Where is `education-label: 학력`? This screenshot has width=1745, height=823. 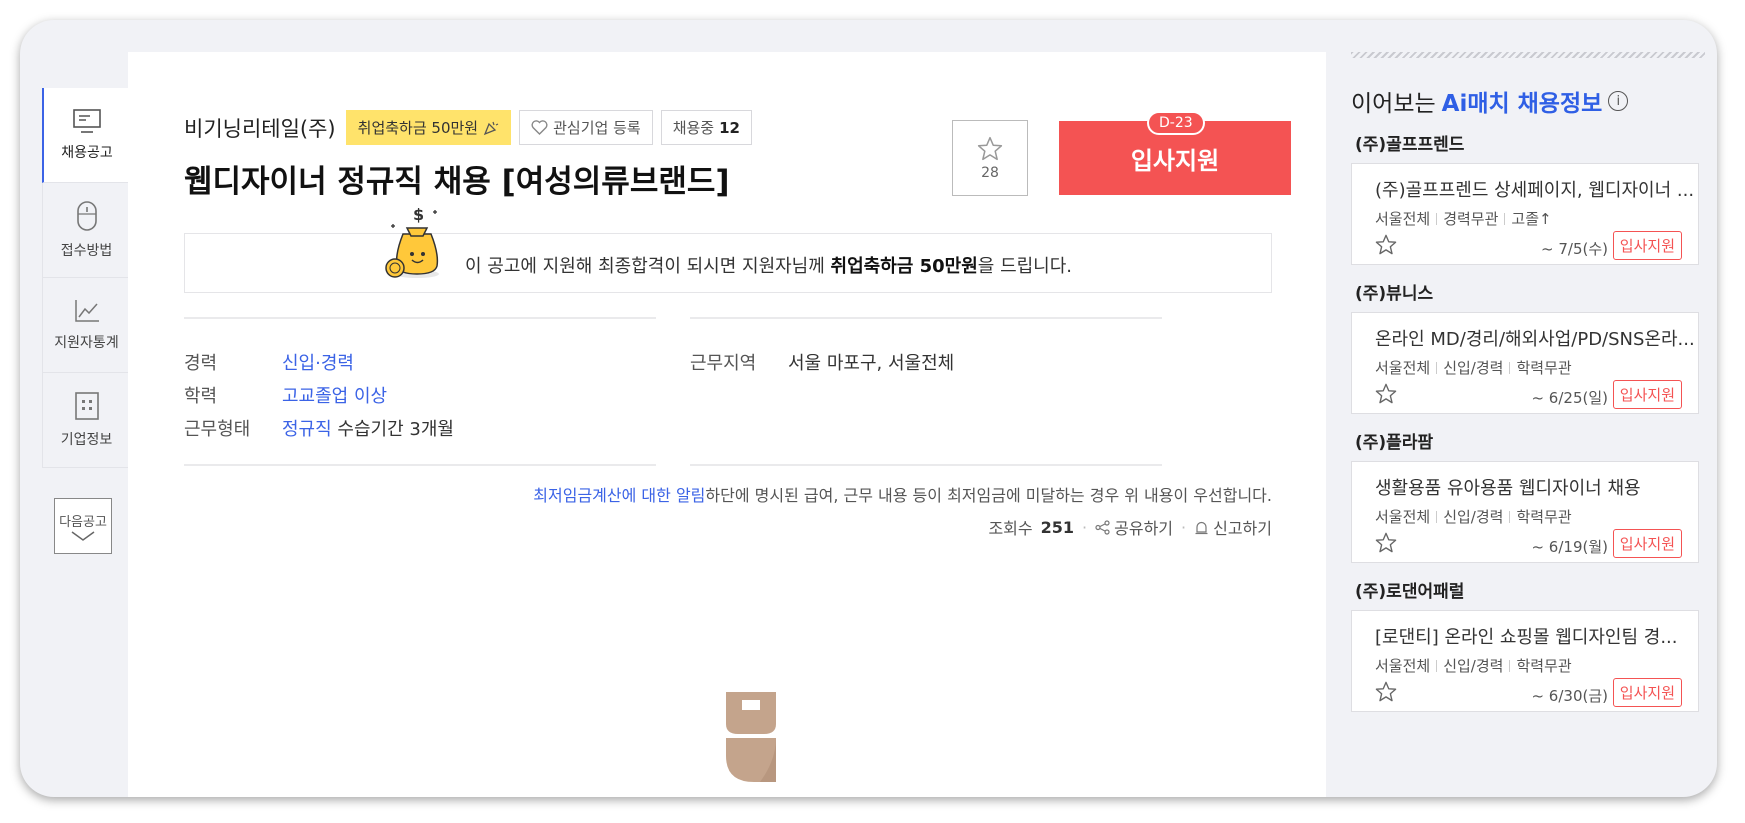 education-label: 학력 is located at coordinates (201, 396).